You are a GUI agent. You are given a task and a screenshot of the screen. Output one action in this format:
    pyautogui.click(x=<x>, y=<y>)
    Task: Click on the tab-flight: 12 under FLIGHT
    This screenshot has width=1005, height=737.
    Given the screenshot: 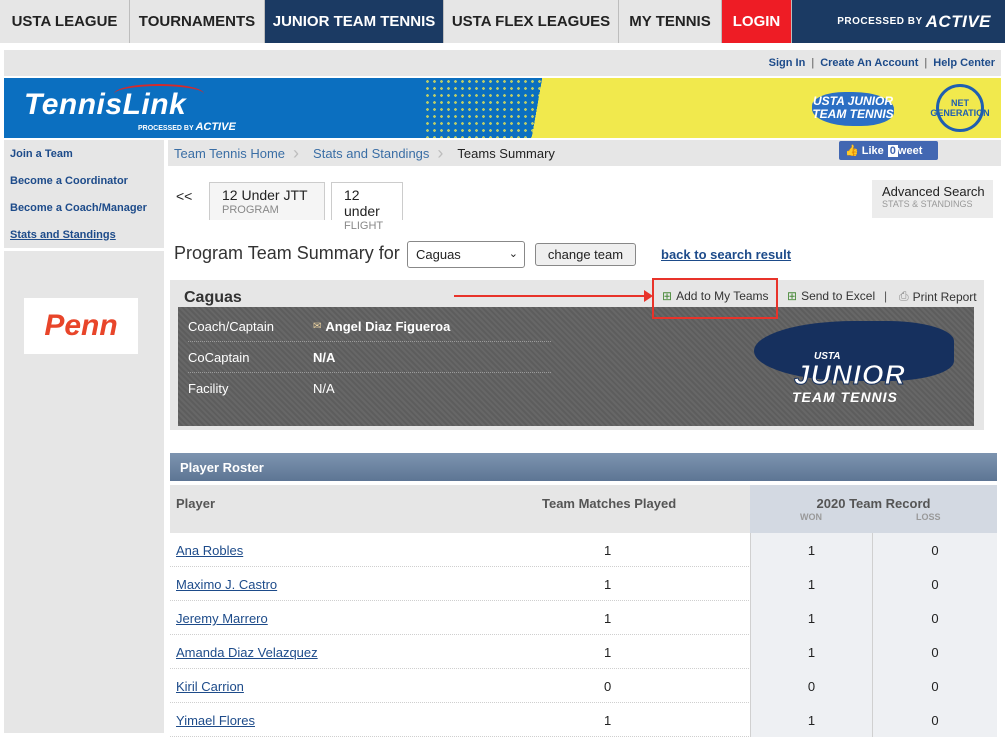 What is the action you would take?
    pyautogui.click(x=367, y=207)
    